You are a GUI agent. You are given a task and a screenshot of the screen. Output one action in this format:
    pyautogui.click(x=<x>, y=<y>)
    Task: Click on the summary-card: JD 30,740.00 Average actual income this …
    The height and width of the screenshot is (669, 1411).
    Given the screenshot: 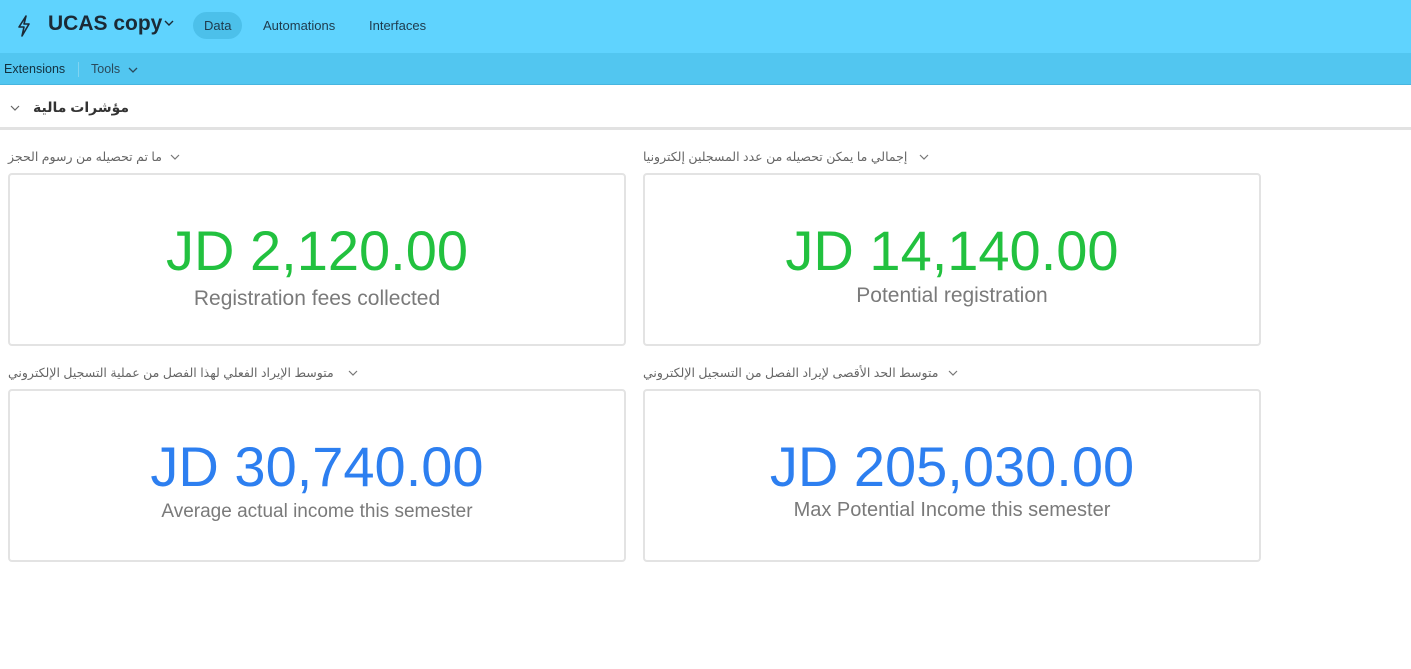 What is the action you would take?
    pyautogui.click(x=317, y=475)
    